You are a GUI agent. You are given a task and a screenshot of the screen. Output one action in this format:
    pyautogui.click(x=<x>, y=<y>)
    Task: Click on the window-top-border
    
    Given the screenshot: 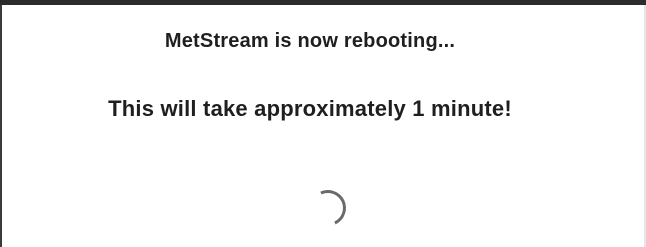 What is the action you would take?
    pyautogui.click(x=323, y=2)
    